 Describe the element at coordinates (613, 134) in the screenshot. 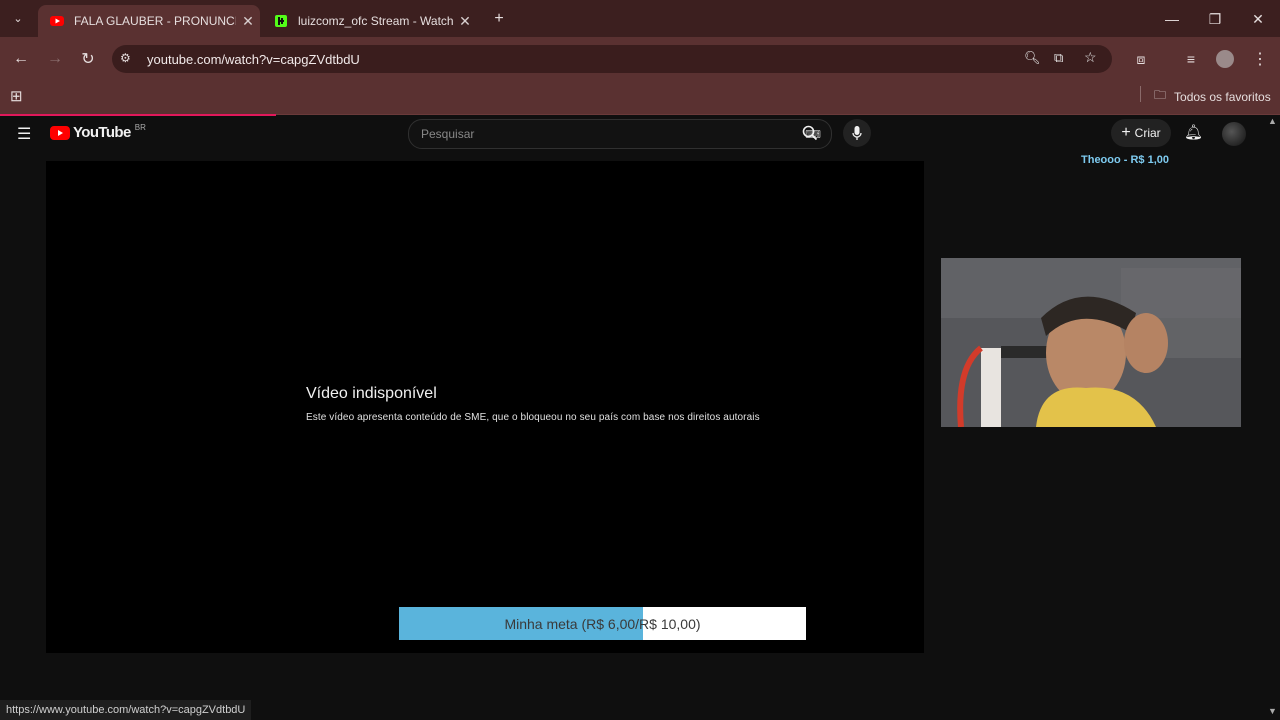

I see `search-input: Pesquisar` at that location.